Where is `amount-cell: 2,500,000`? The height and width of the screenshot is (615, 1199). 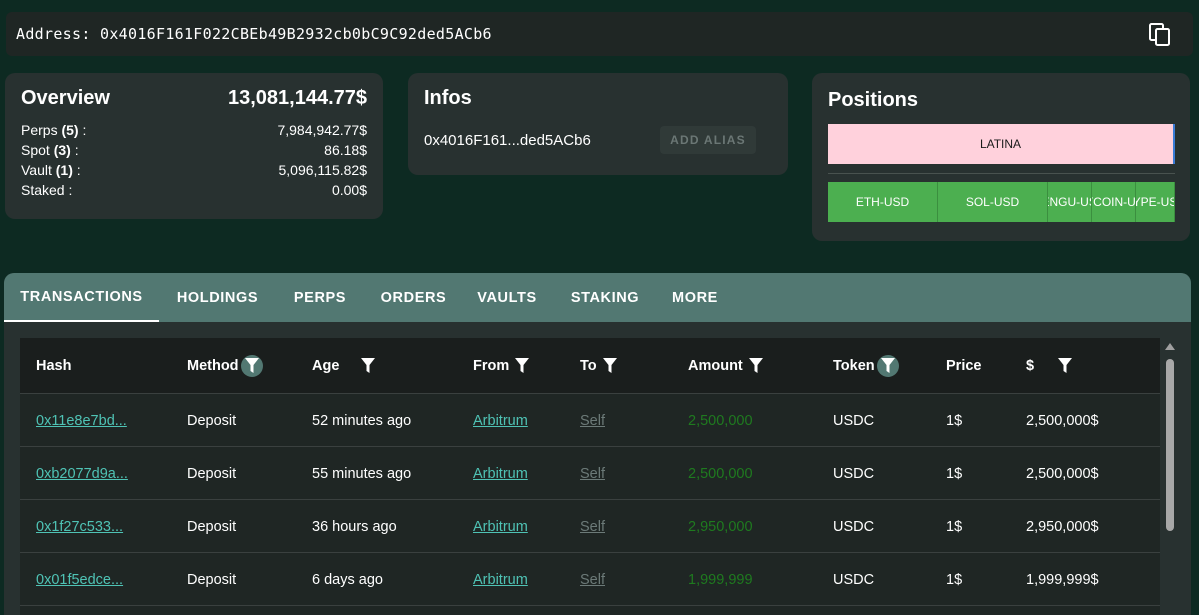
amount-cell: 2,500,000 is located at coordinates (720, 473).